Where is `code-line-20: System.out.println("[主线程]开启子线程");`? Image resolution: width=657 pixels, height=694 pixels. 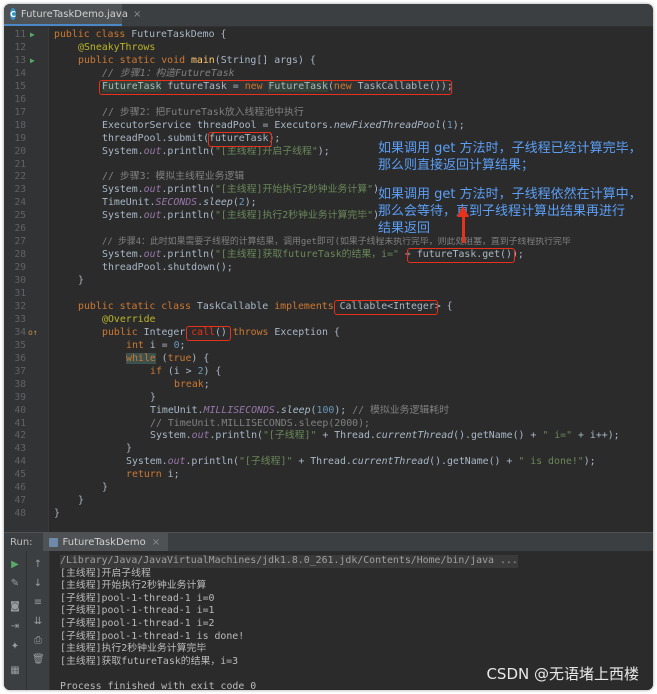
code-line-20: System.out.println("[主线程]开启子线程"); is located at coordinates (216, 151).